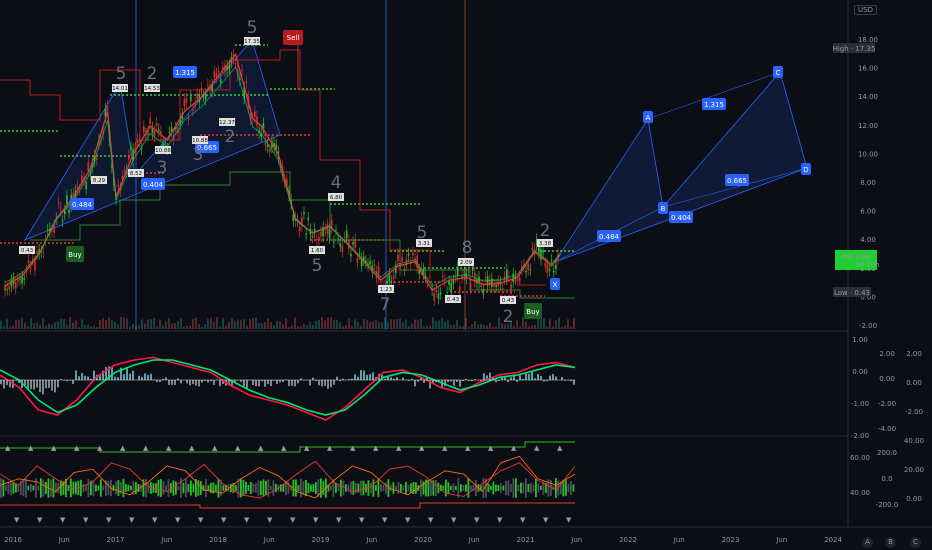  I want to click on currency-label: USD, so click(865, 10).